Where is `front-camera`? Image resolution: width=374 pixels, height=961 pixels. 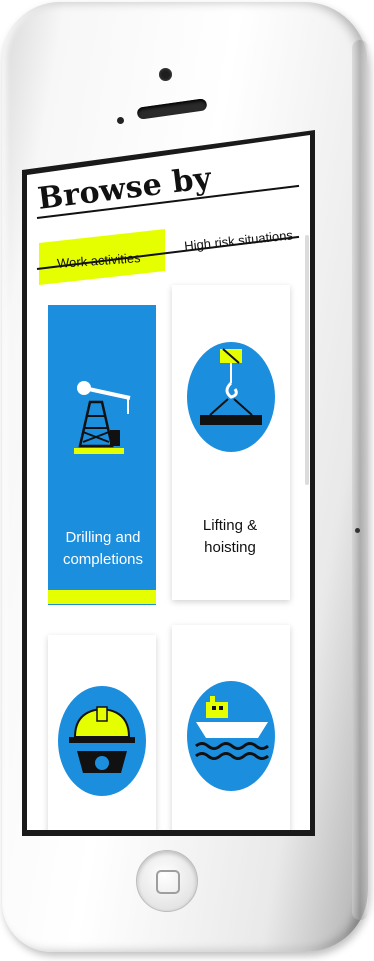
front-camera is located at coordinates (165, 74).